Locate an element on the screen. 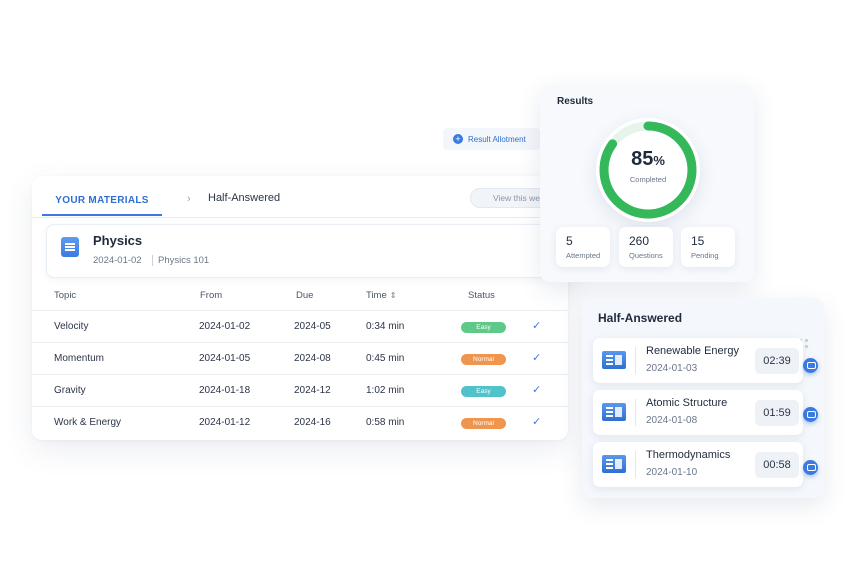  row-topic: Velocity is located at coordinates (71, 326).